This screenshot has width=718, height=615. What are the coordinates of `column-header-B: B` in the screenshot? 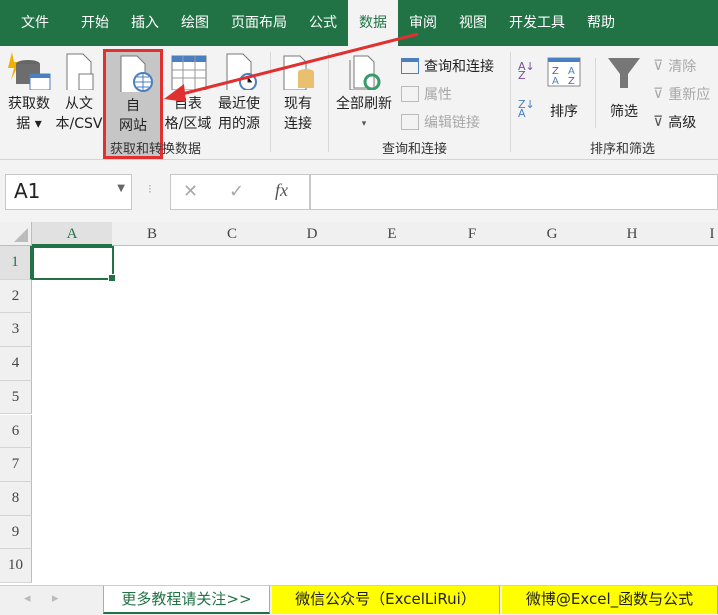 It's located at (152, 234).